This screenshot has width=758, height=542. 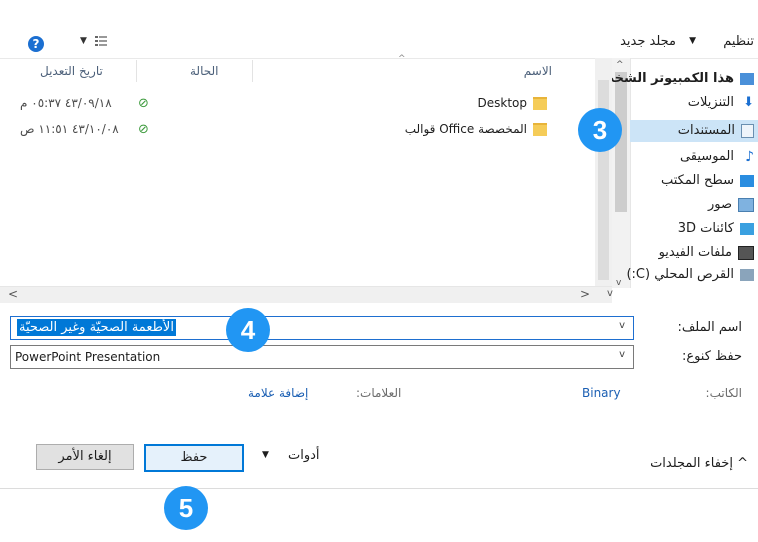 What do you see at coordinates (502, 103) in the screenshot?
I see `file-name: Desktop` at bounding box center [502, 103].